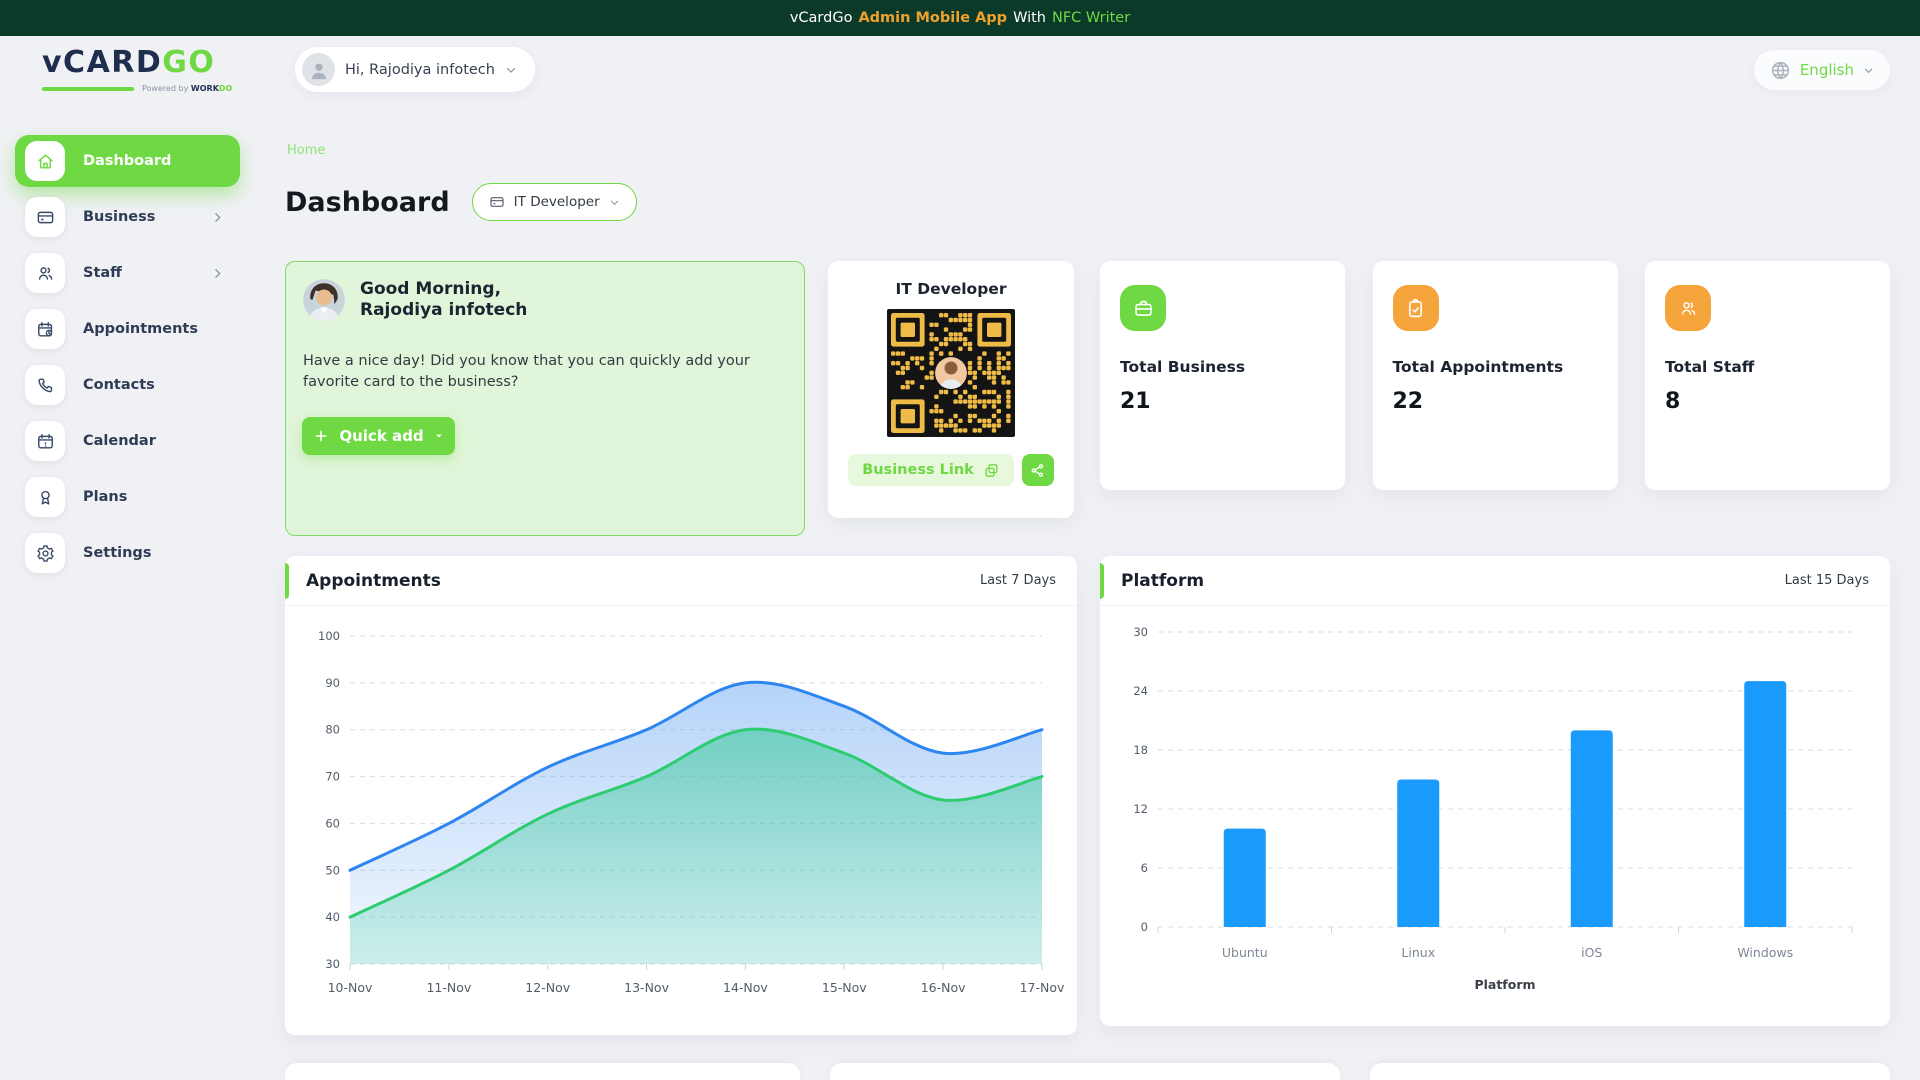  Describe the element at coordinates (1418, 952) in the screenshot. I see `svg-text: Linux` at that location.